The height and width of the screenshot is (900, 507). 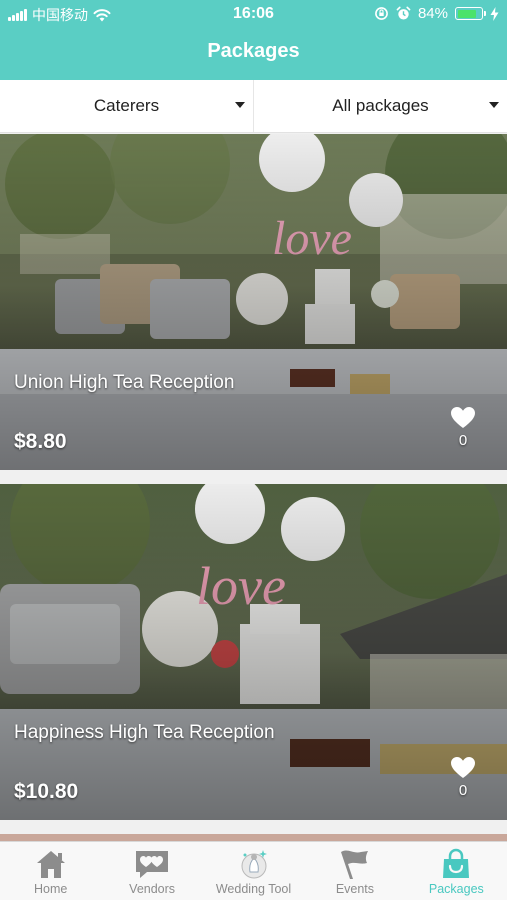 I want to click on charging-bolt-icon, so click(x=494, y=13).